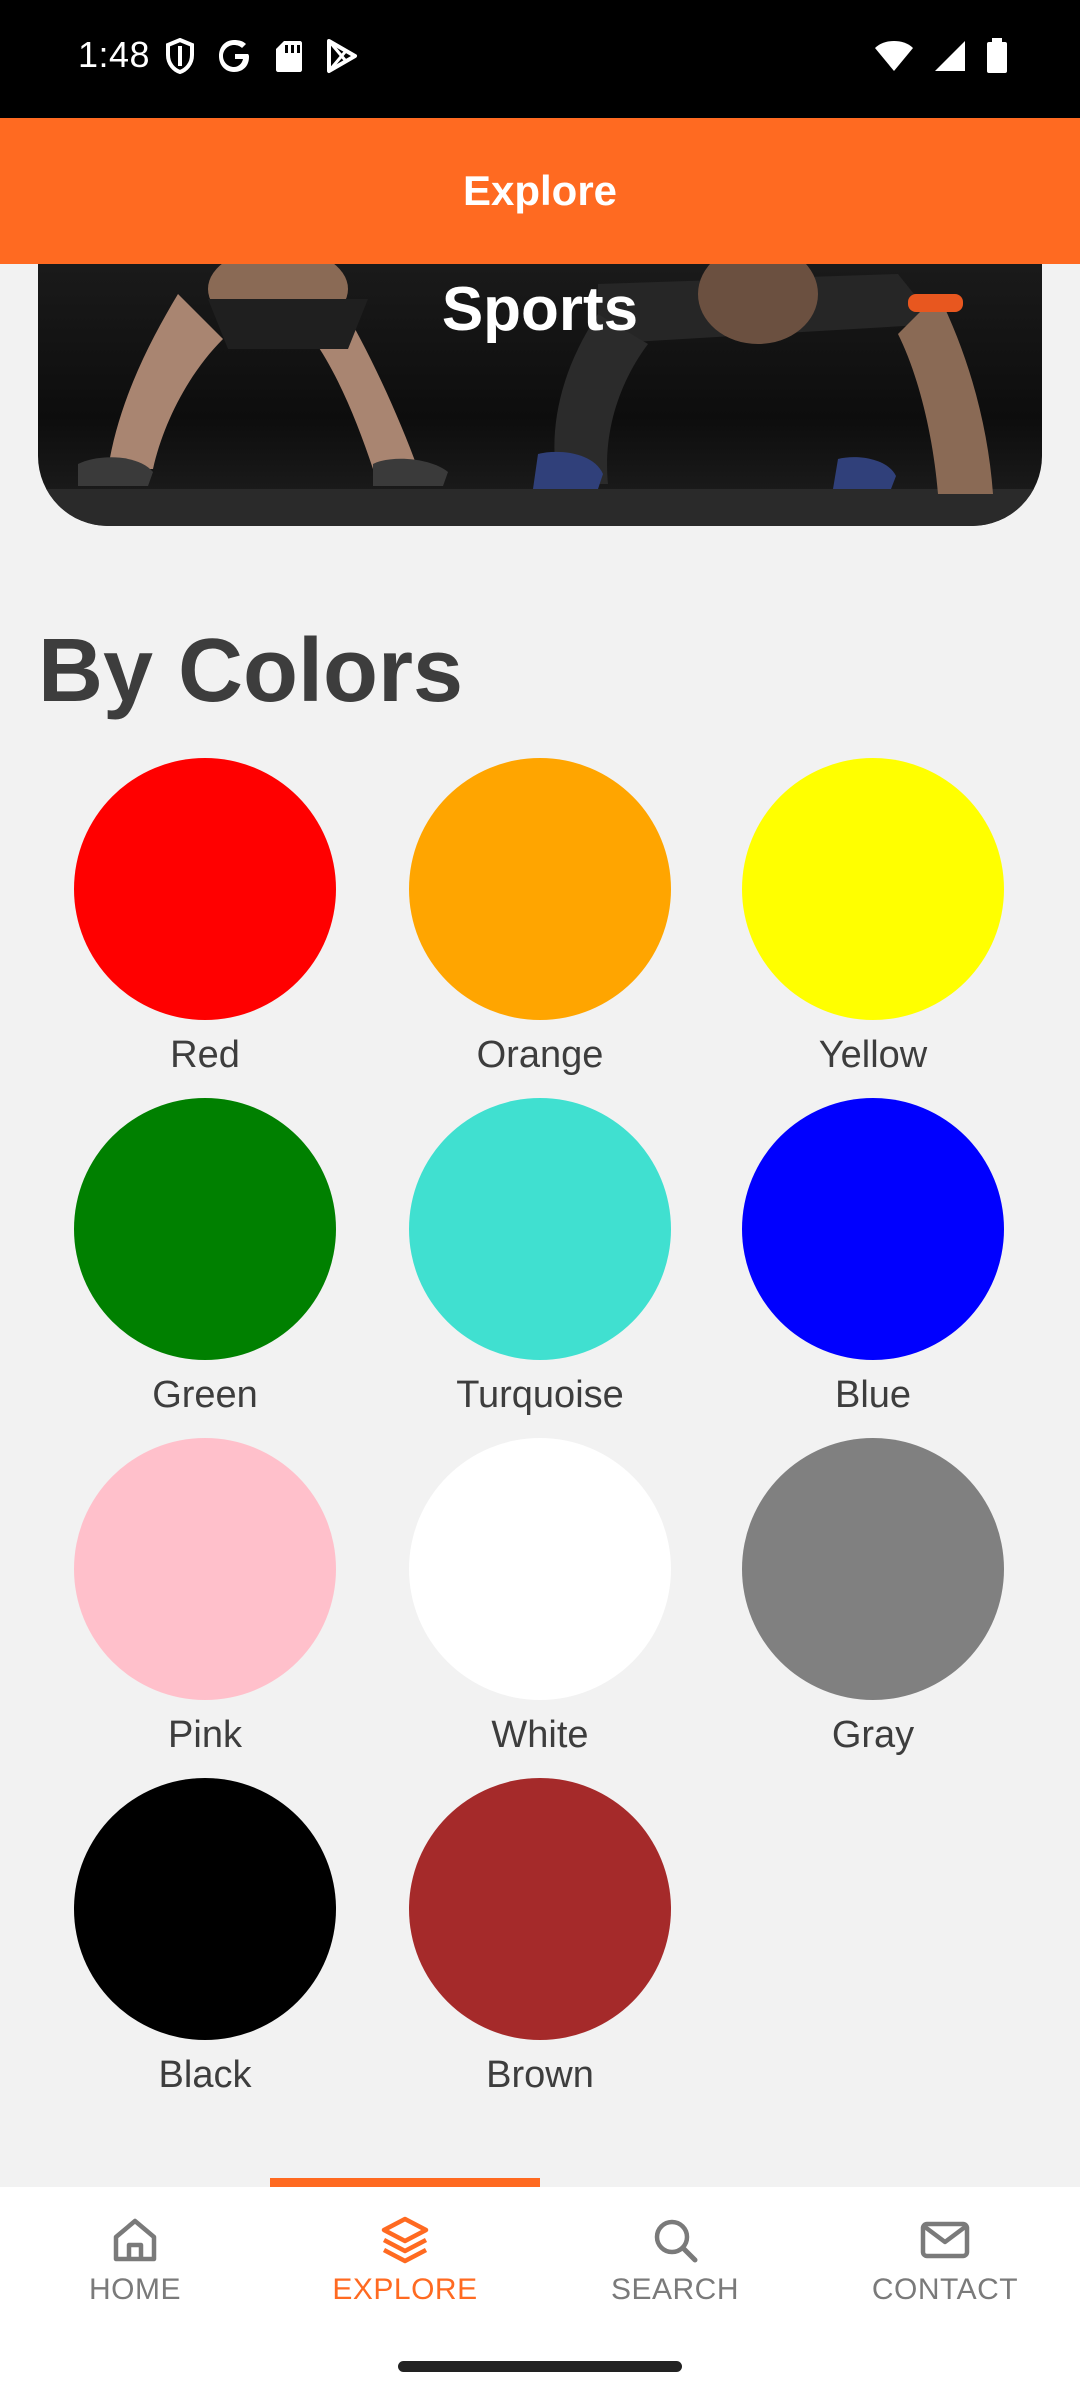 This screenshot has height=2400, width=1080. Describe the element at coordinates (135, 2240) in the screenshot. I see `home-icon` at that location.